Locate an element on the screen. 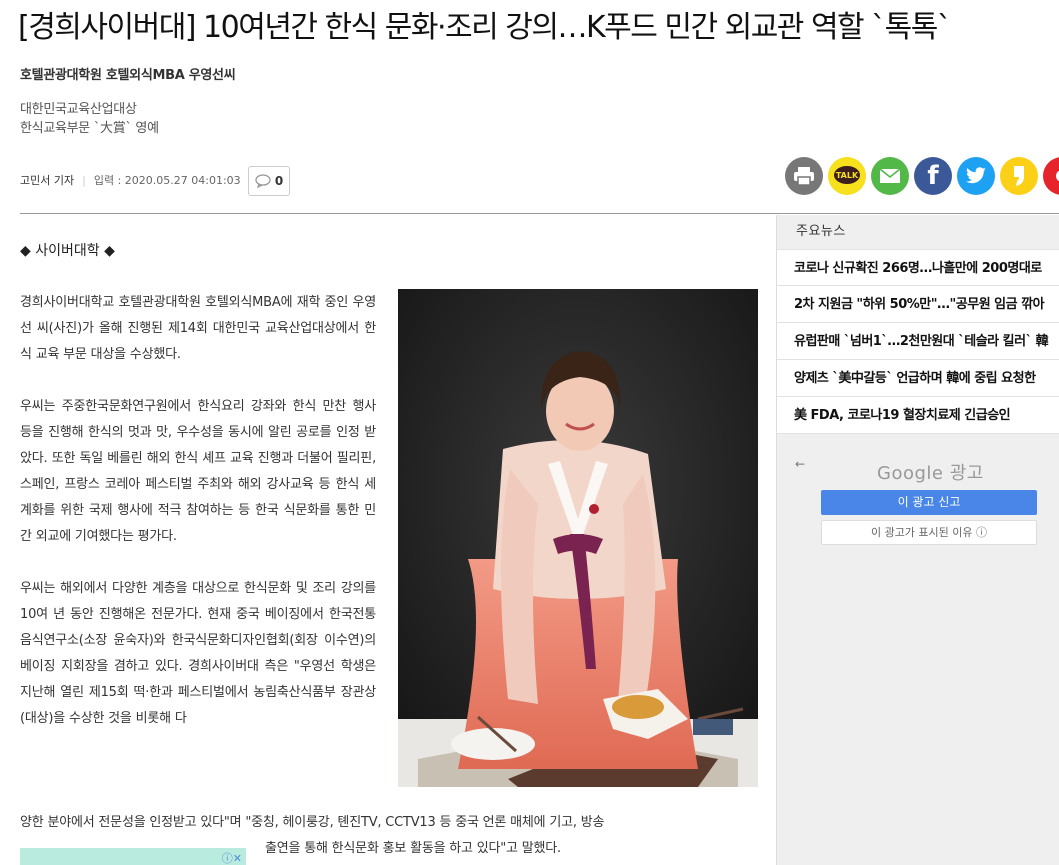 The width and height of the screenshot is (1059, 865). why-this-ad-button: 이 광고가 표시된 이유 ⓘ is located at coordinates (929, 532).